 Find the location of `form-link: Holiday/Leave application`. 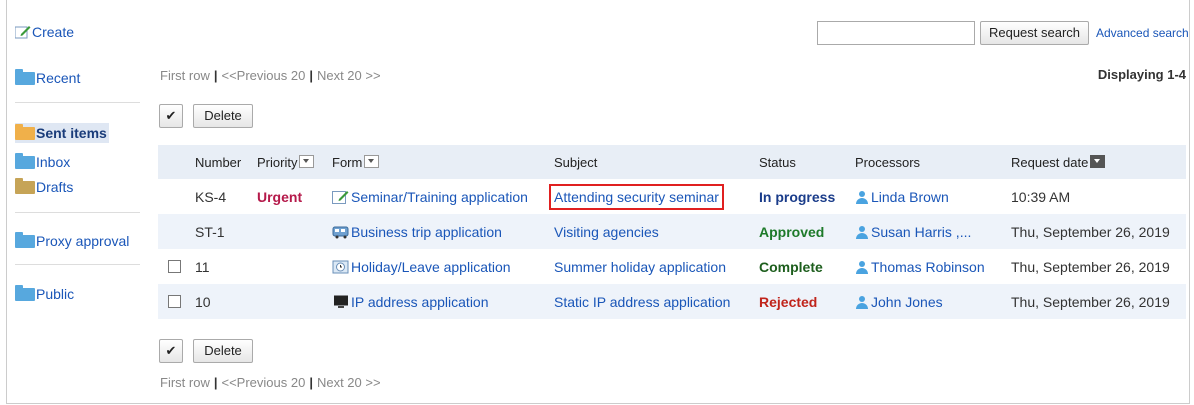

form-link: Holiday/Leave application is located at coordinates (431, 267).